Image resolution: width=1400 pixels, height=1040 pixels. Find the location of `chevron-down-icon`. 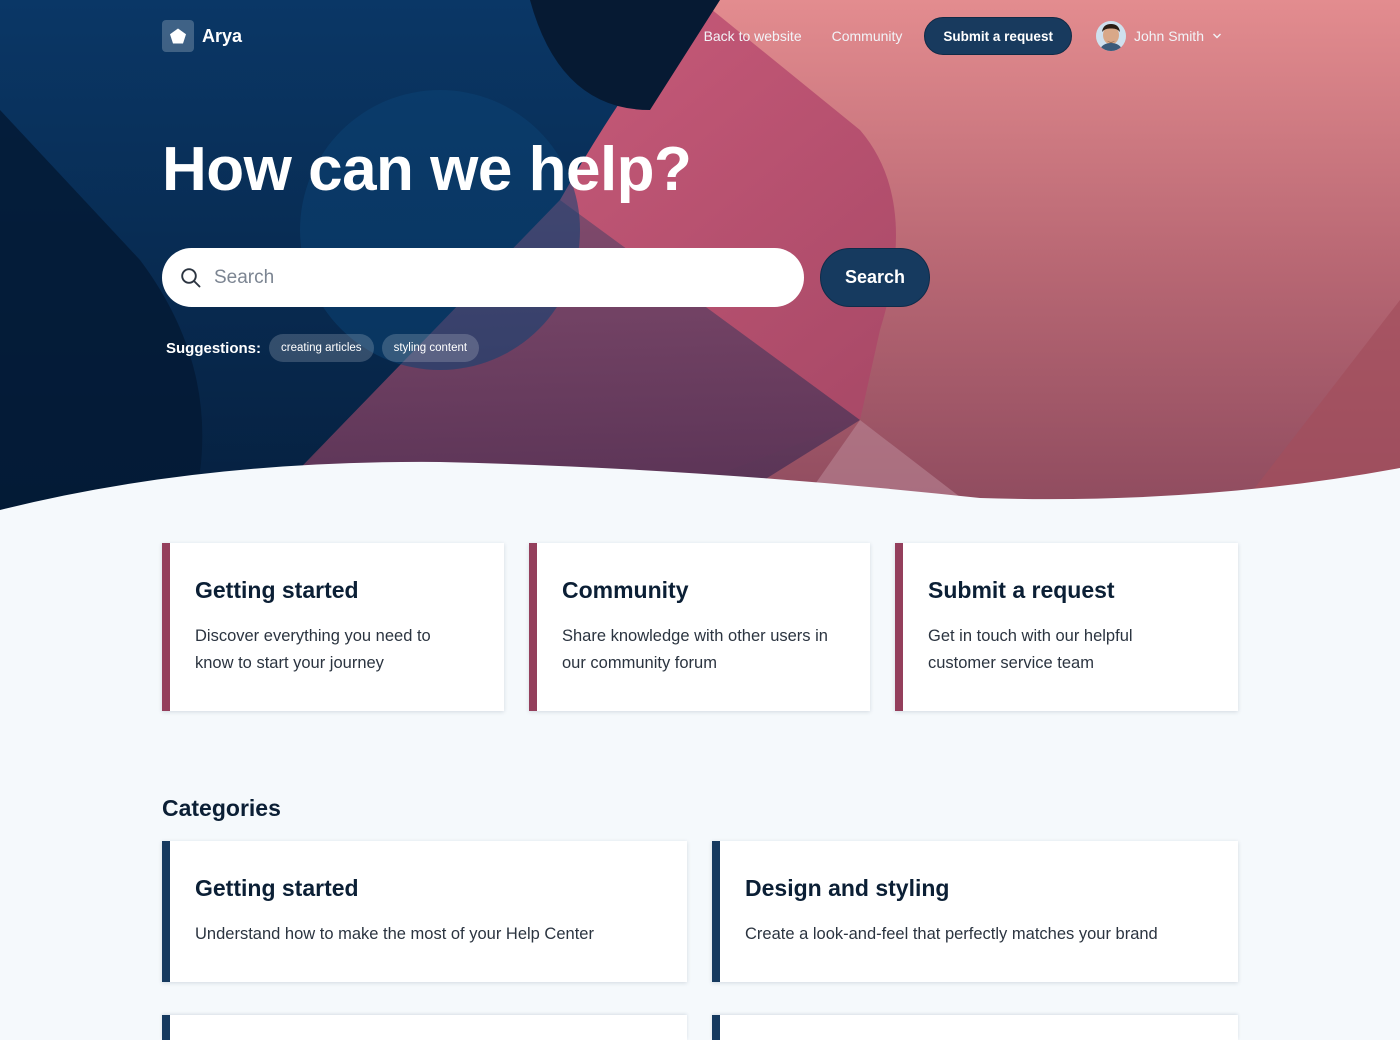

chevron-down-icon is located at coordinates (1217, 36).